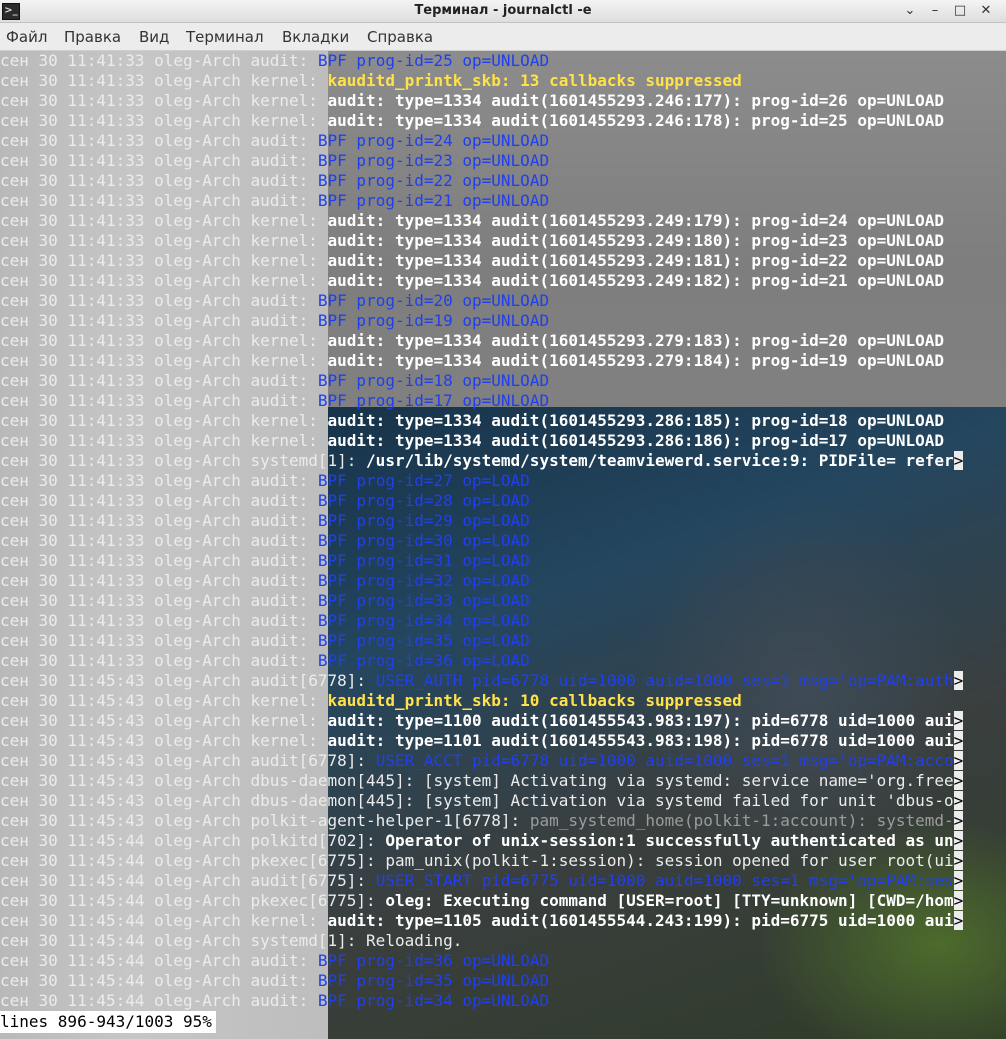 The height and width of the screenshot is (1039, 1006). Describe the element at coordinates (423, 540) in the screenshot. I see `log-line-message: BPF prog-id=30 op=LOAD` at that location.